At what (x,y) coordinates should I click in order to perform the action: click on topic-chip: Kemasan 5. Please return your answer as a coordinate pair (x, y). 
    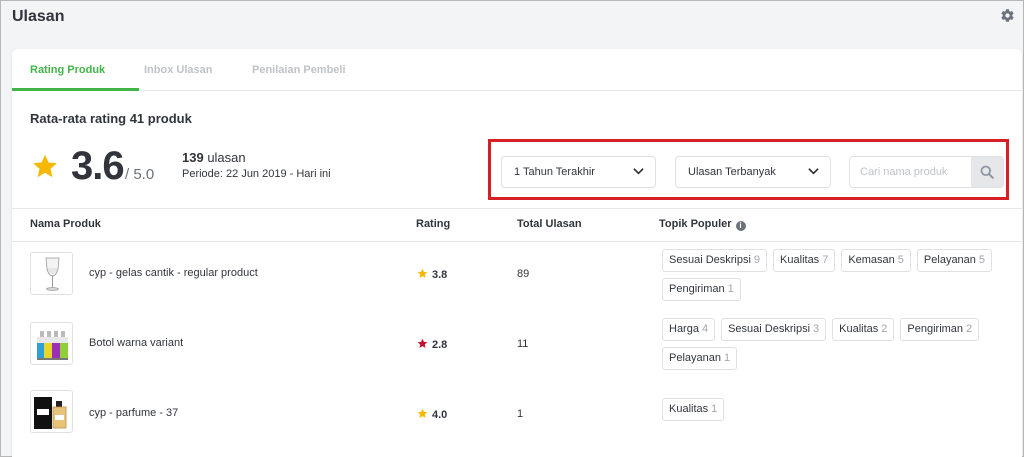
    Looking at the image, I should click on (876, 260).